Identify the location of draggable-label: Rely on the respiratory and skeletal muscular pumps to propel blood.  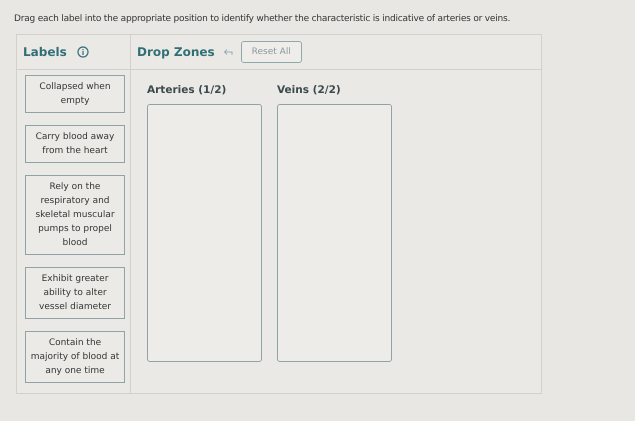
(75, 215).